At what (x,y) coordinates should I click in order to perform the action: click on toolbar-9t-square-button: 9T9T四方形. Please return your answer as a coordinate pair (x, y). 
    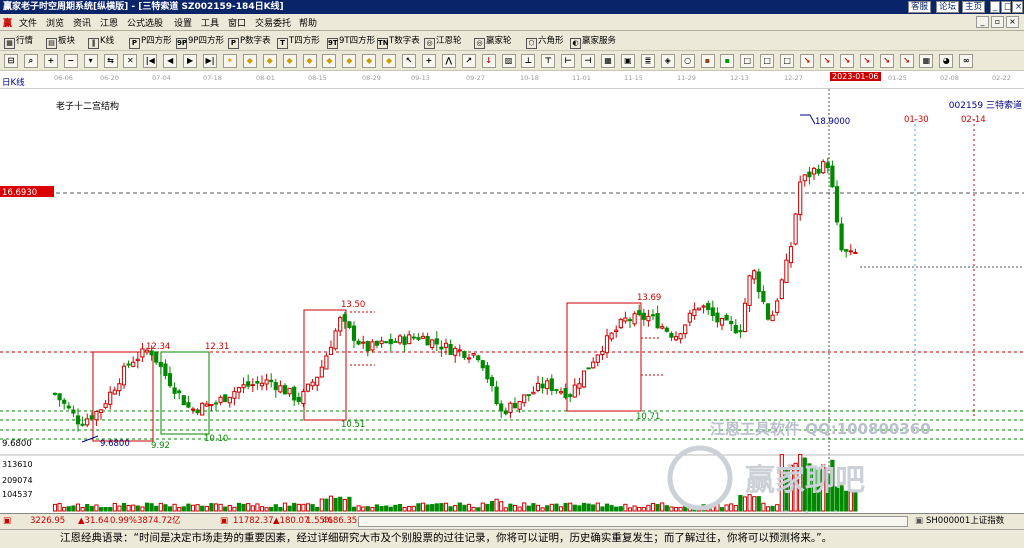
    Looking at the image, I should click on (351, 41).